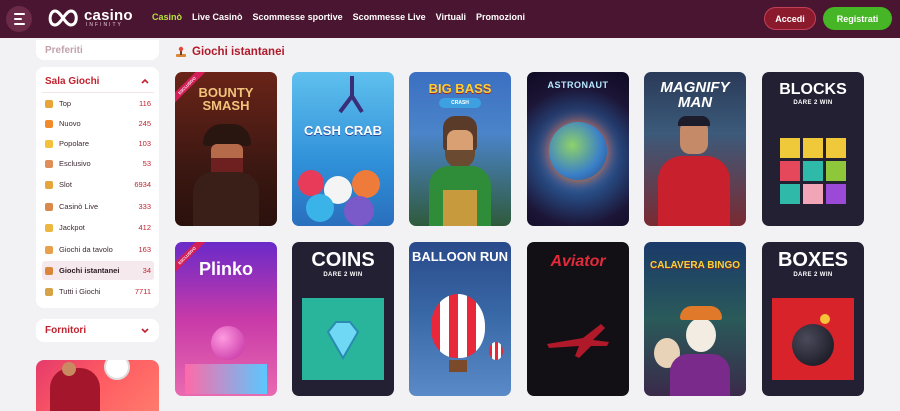  What do you see at coordinates (500, 17) in the screenshot?
I see `nav-promotions: Promozioni` at bounding box center [500, 17].